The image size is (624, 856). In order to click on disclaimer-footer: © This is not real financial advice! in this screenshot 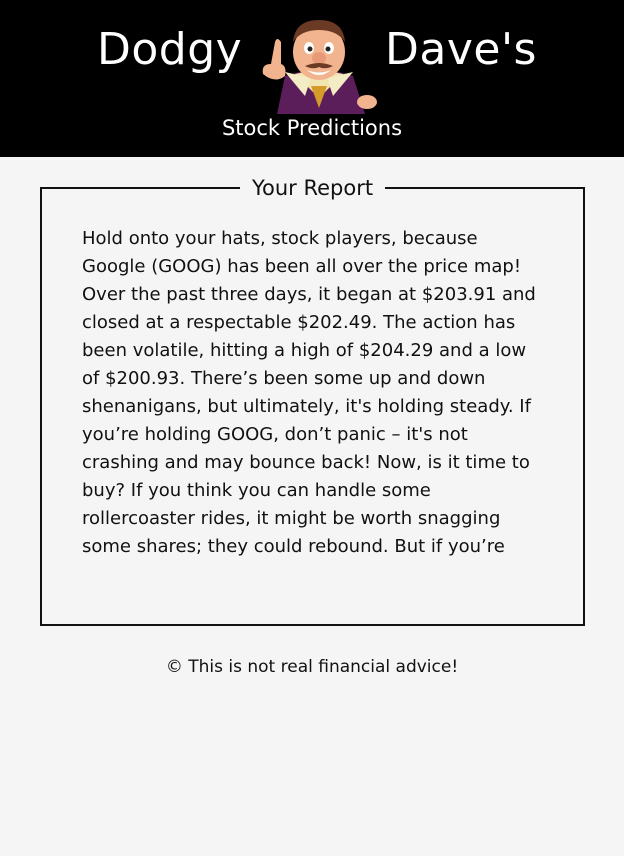, I will do `click(312, 667)`.